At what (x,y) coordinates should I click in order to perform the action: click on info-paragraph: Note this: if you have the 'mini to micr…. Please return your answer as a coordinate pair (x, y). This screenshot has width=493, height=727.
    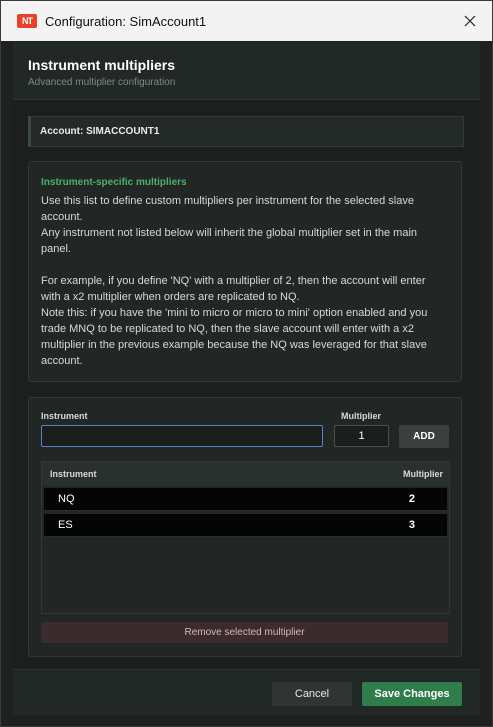
    Looking at the image, I should click on (234, 337).